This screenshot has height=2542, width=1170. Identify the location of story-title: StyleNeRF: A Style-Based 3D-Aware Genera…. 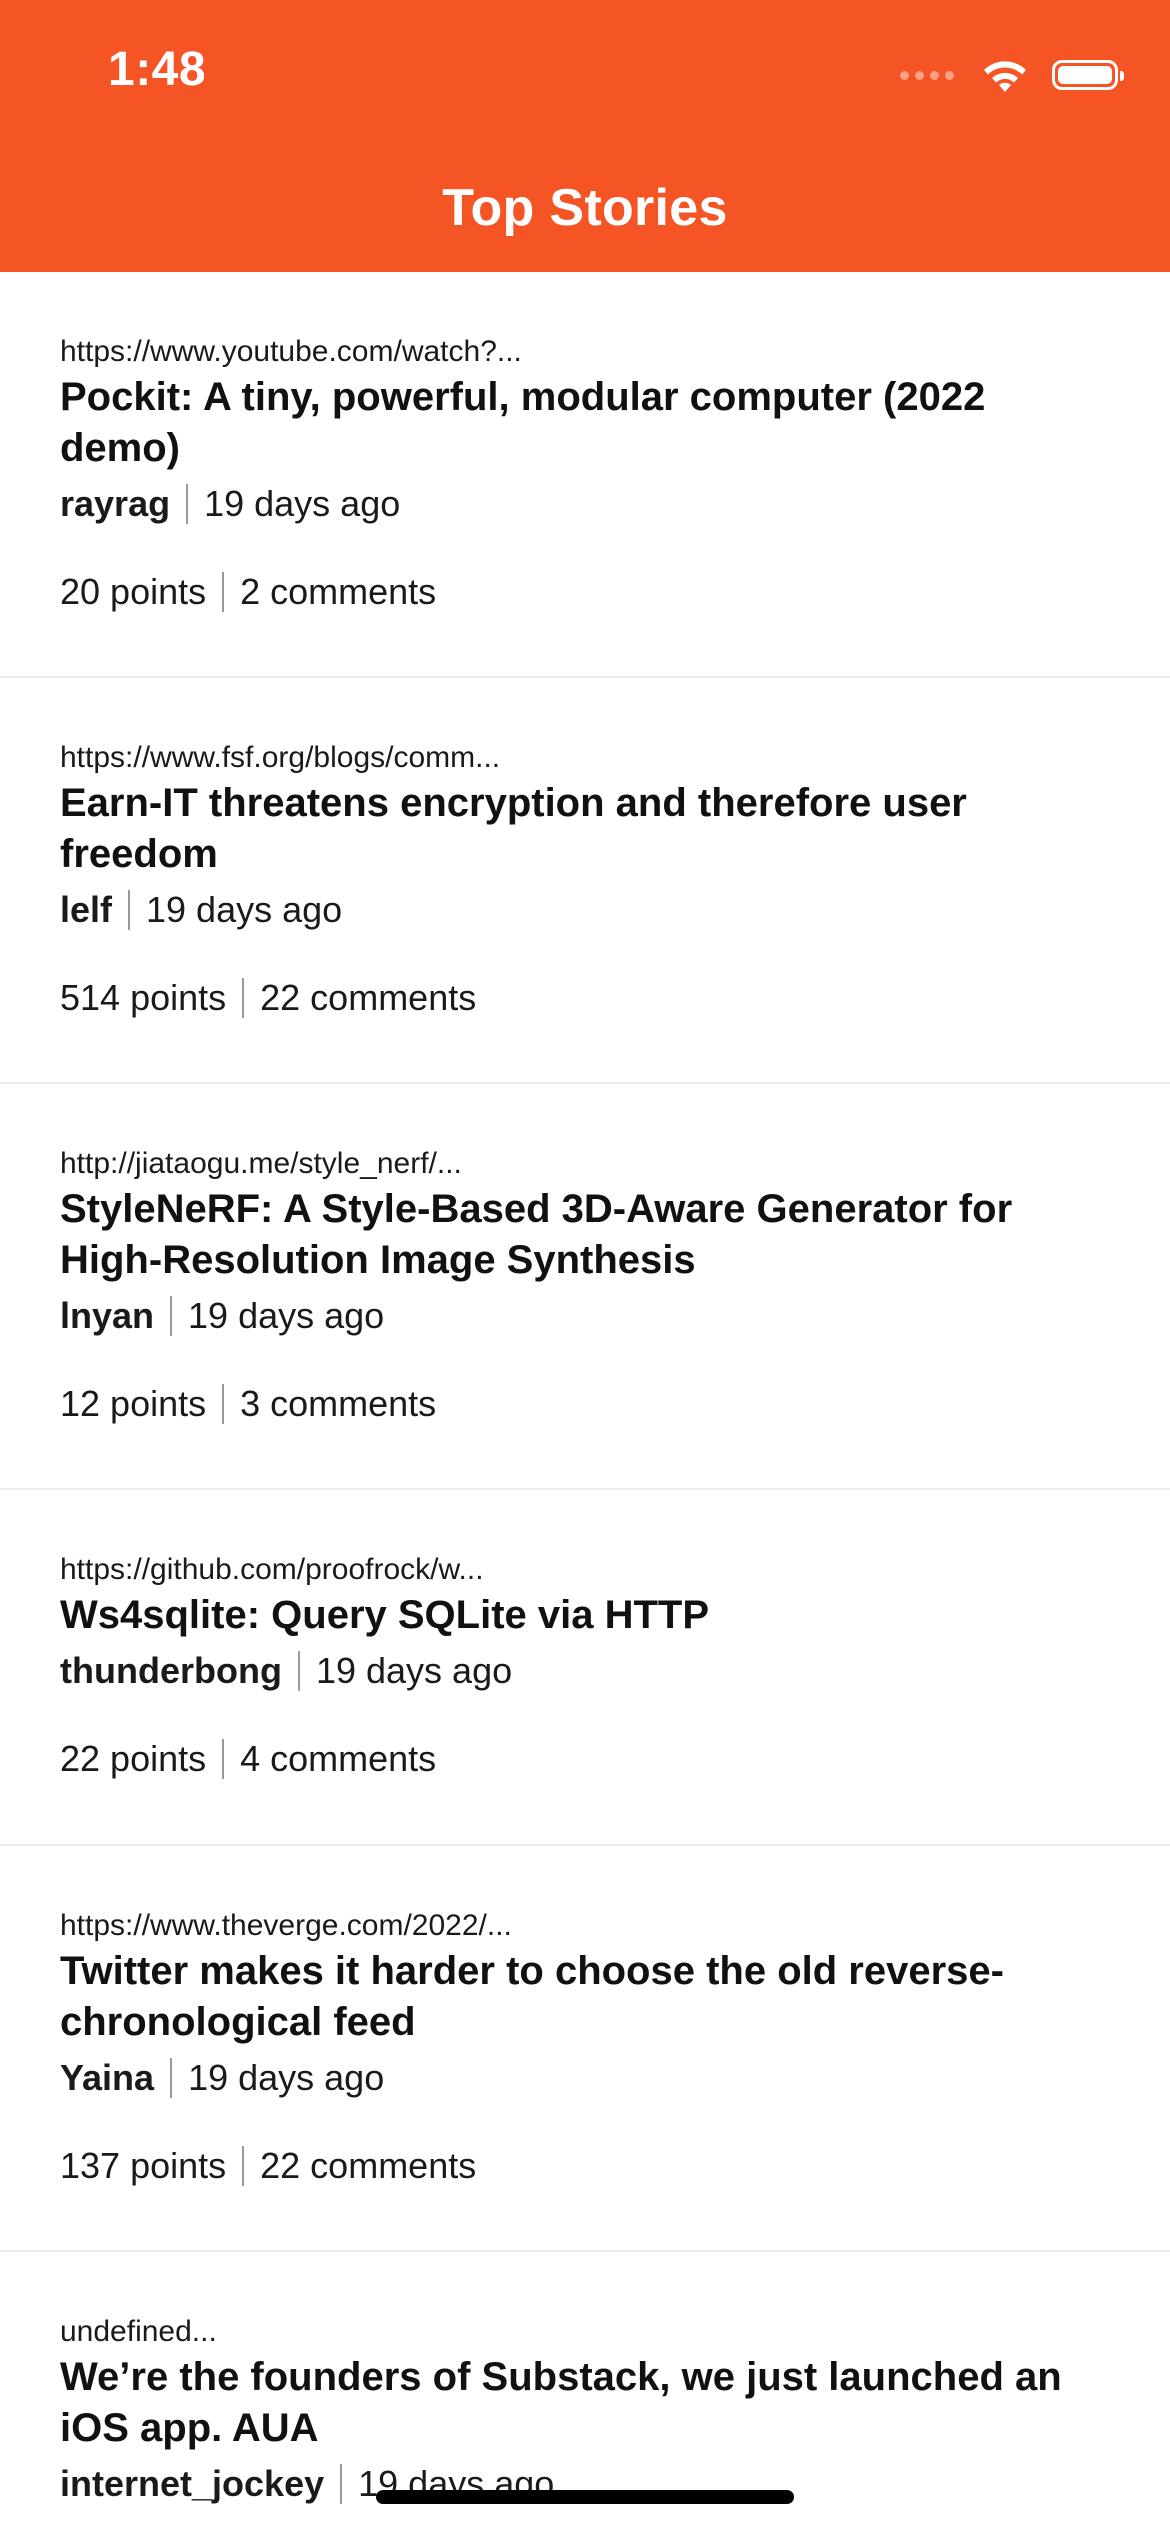
(585, 1235).